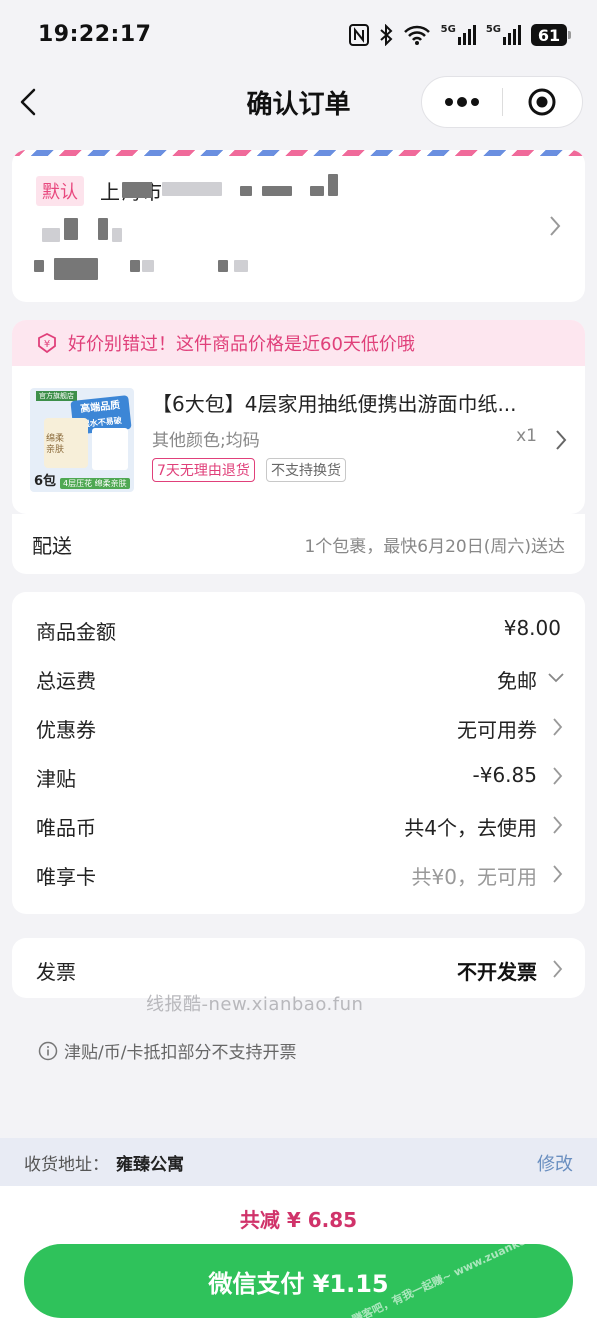 The width and height of the screenshot is (597, 1334). I want to click on chevron-down-icon, so click(556, 678).